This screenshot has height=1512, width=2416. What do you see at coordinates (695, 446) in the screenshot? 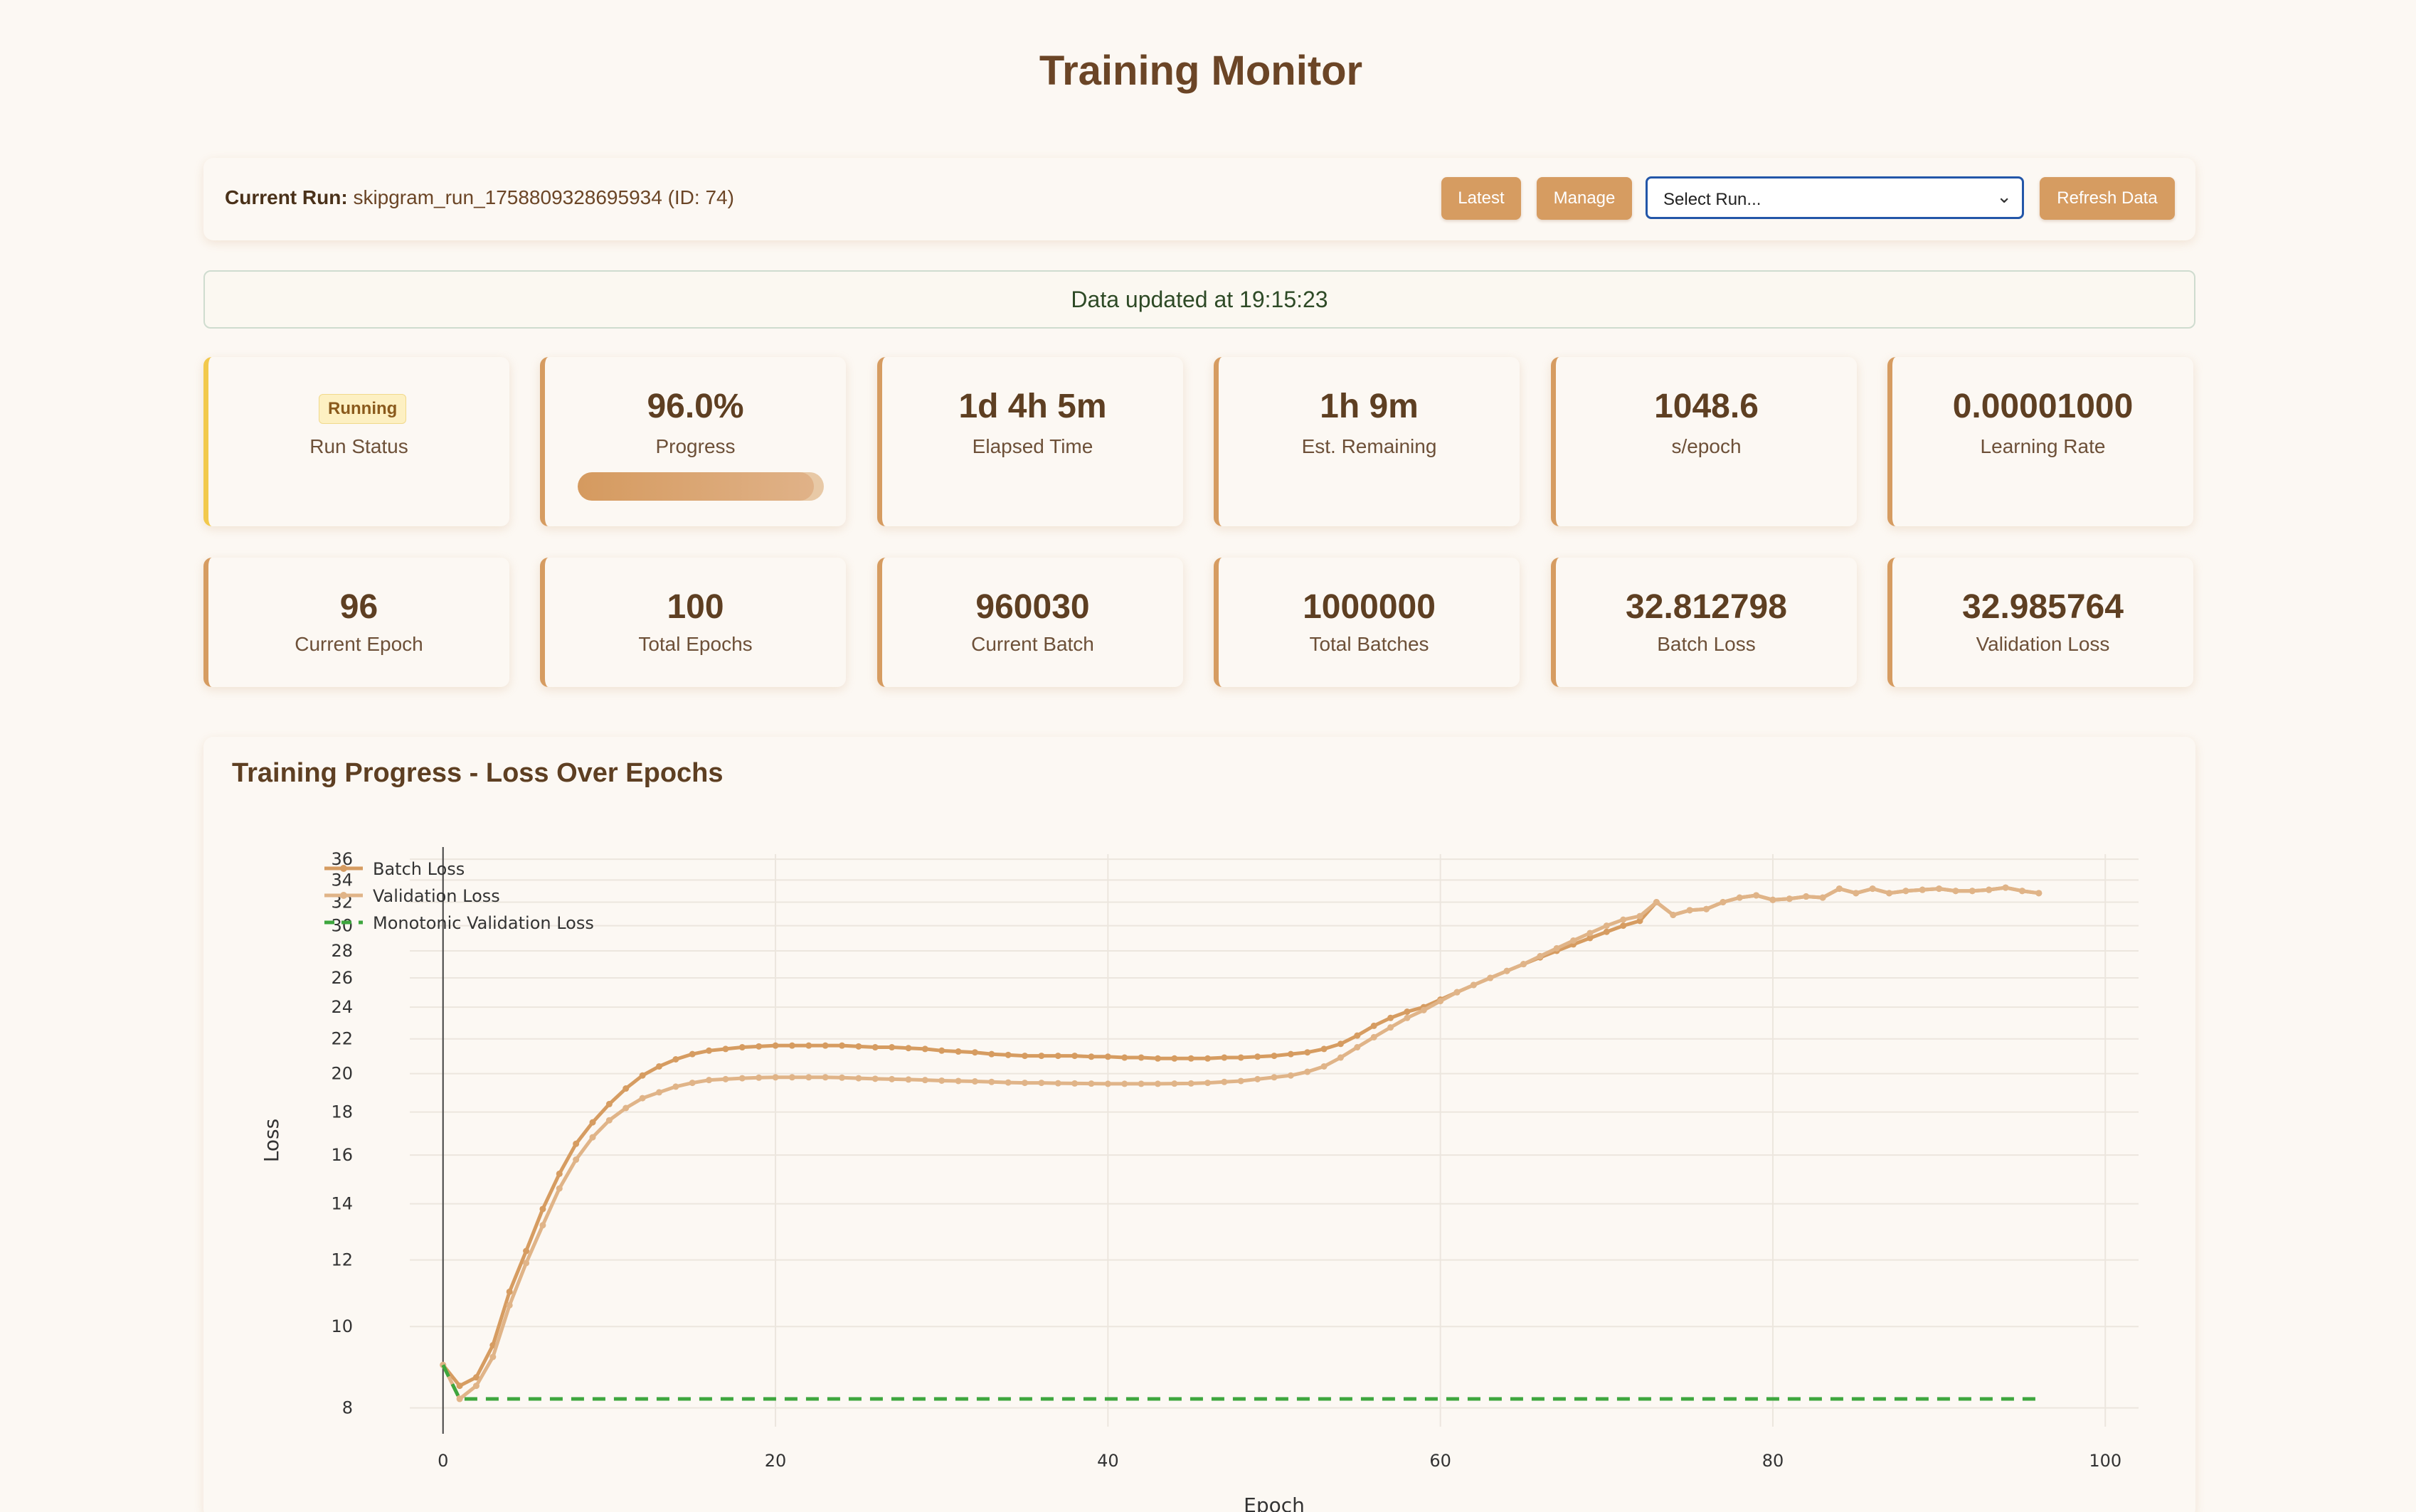
I see `metric-label: Progress` at bounding box center [695, 446].